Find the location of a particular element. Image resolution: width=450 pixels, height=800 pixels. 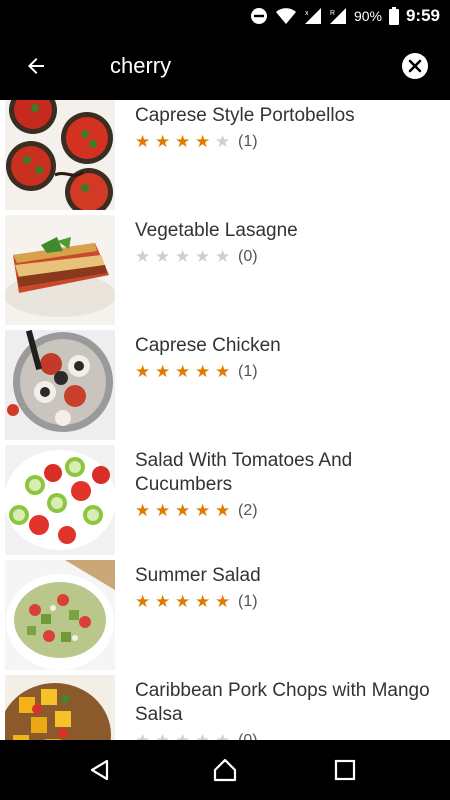

status-icons: x R 90% 9:59 is located at coordinates (345, 16).